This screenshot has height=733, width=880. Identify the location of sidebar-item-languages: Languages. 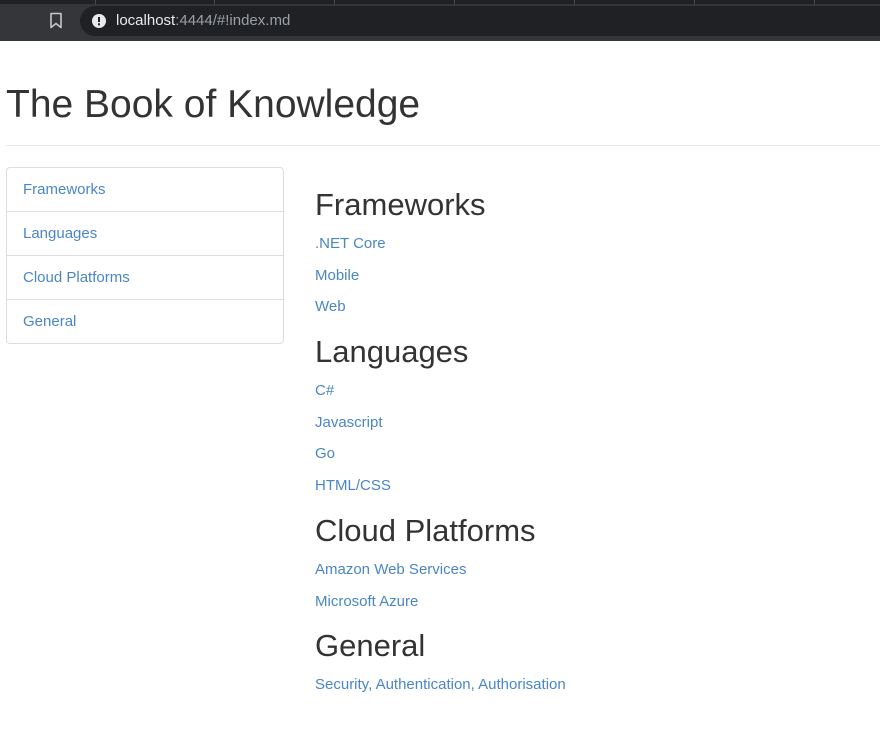
(145, 233).